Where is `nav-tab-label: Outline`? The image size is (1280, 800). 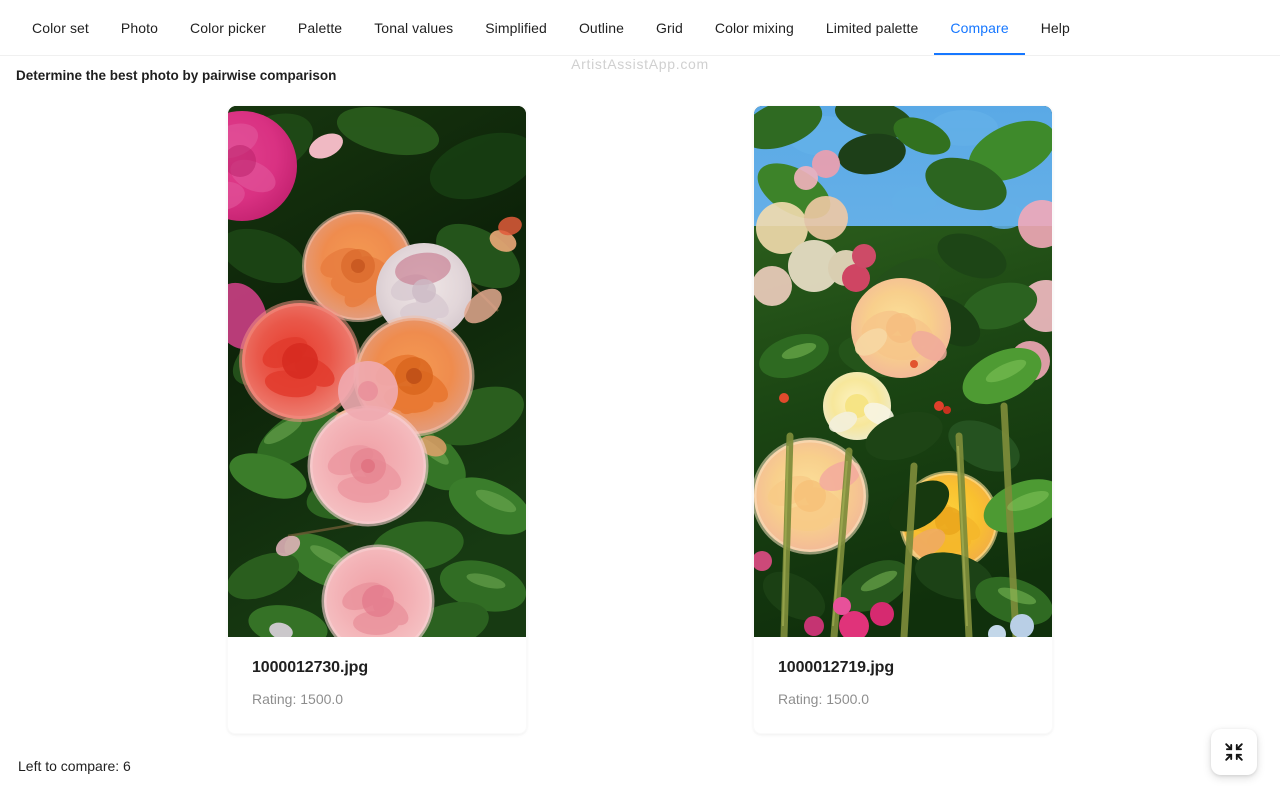
nav-tab-label: Outline is located at coordinates (601, 27).